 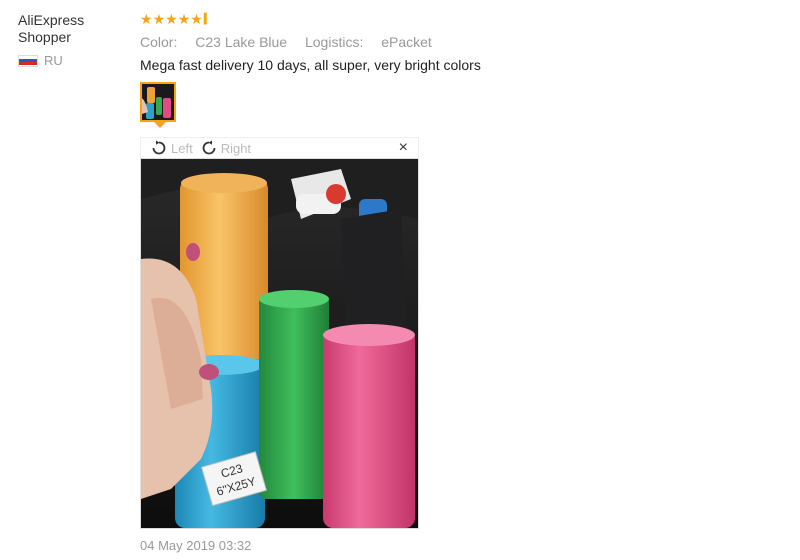 I want to click on rotate-right-icon, so click(x=209, y=147).